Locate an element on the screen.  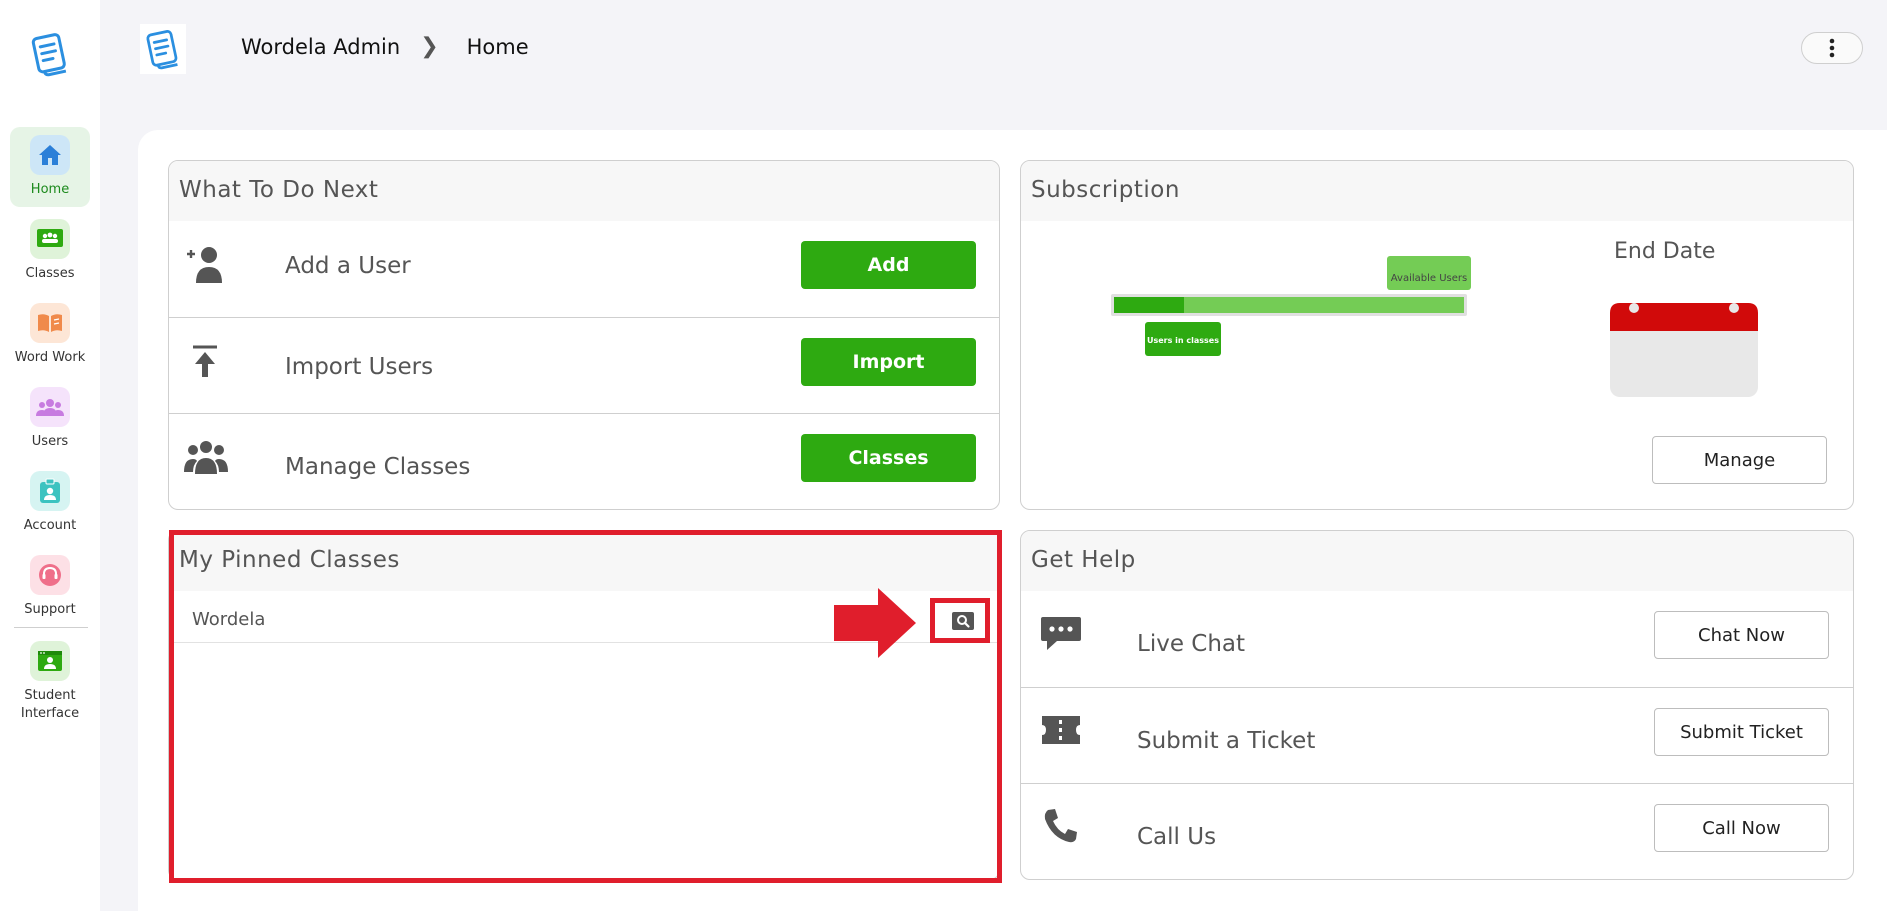
sidebar-item-classes: Classes is located at coordinates (50, 251).